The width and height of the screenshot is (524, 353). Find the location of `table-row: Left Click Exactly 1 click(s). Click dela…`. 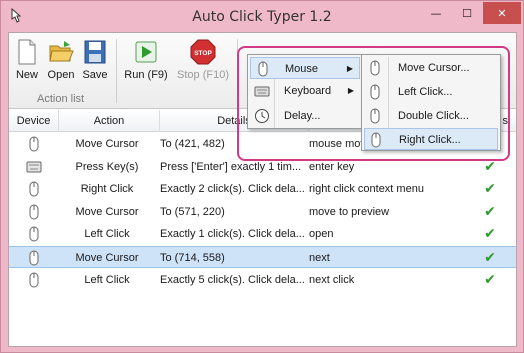

table-row: Left Click Exactly 1 click(s). Click dela… is located at coordinates (262, 234).